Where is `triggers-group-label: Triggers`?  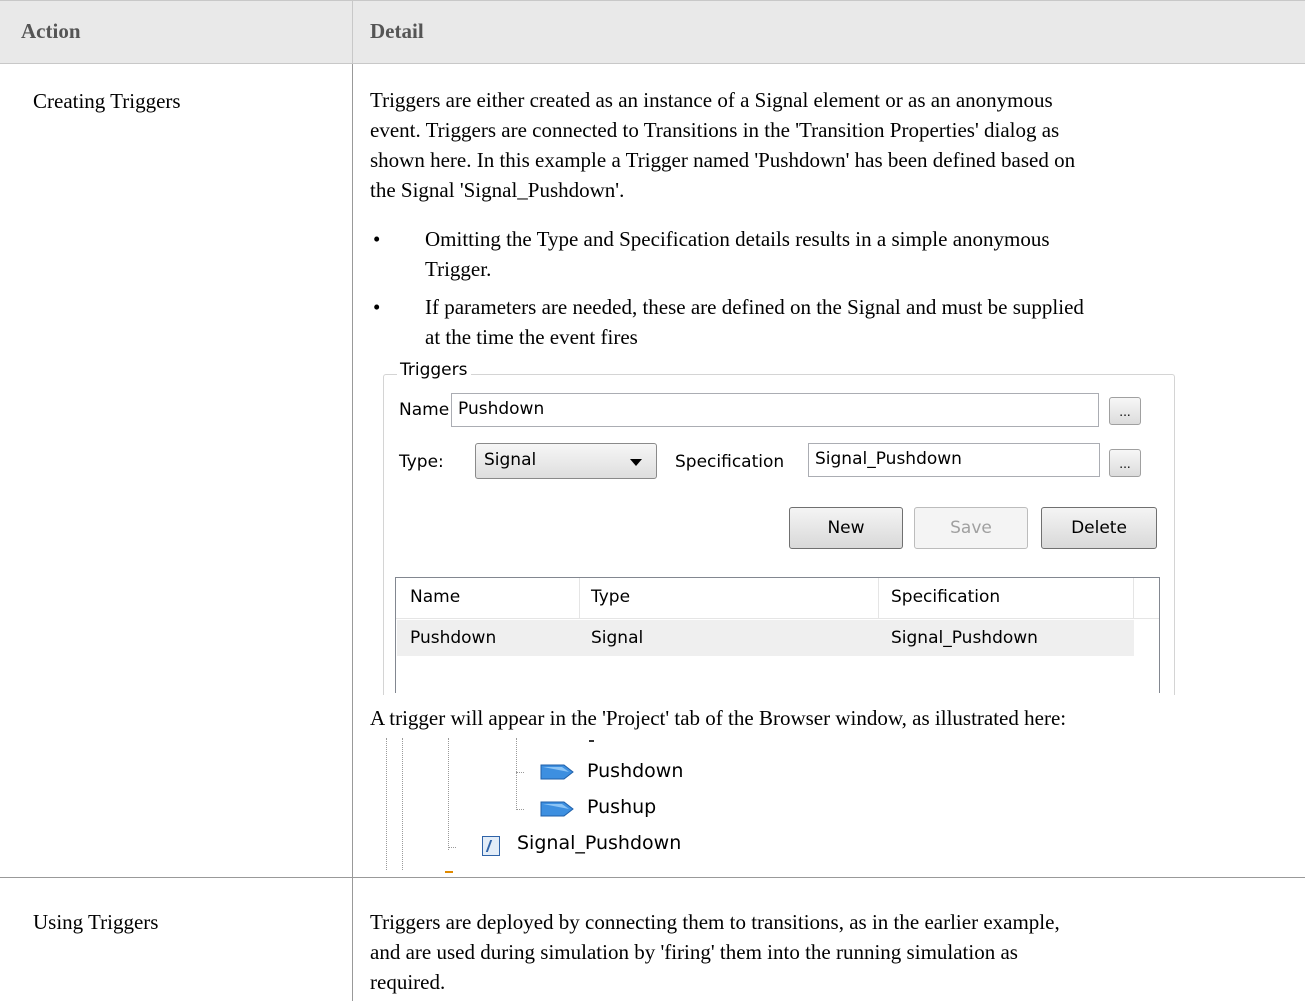 triggers-group-label: Triggers is located at coordinates (434, 370).